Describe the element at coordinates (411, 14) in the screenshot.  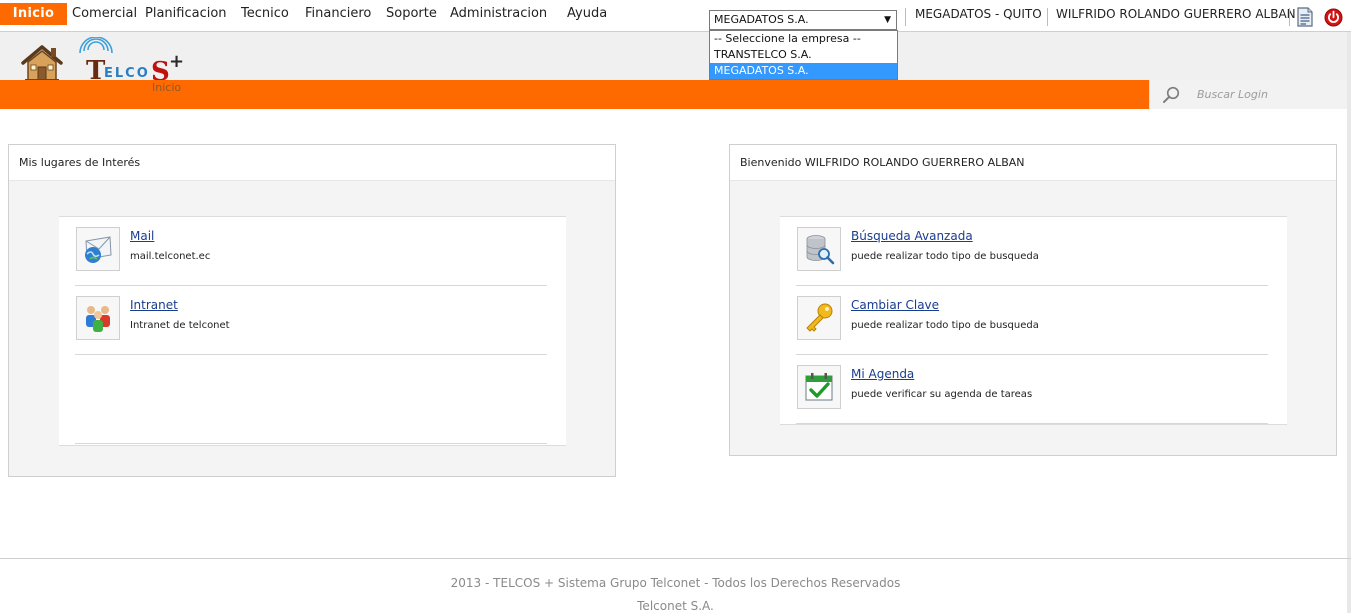
I see `menu-item-soporte: Soporte` at that location.